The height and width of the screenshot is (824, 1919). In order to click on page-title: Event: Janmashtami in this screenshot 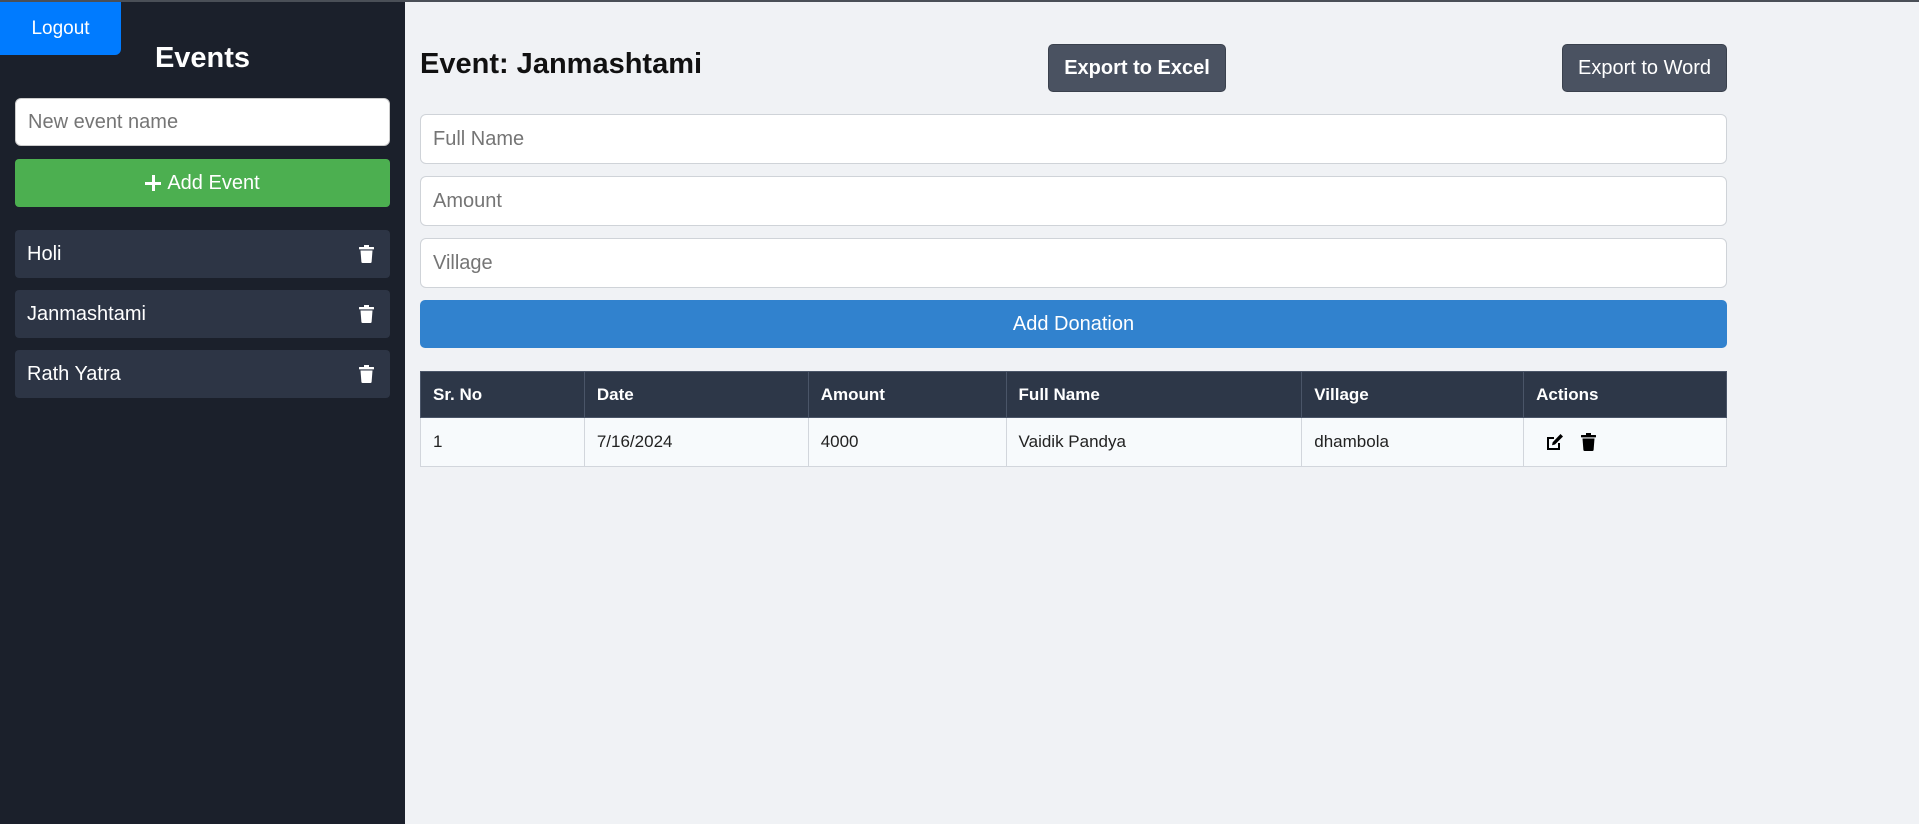, I will do `click(561, 64)`.